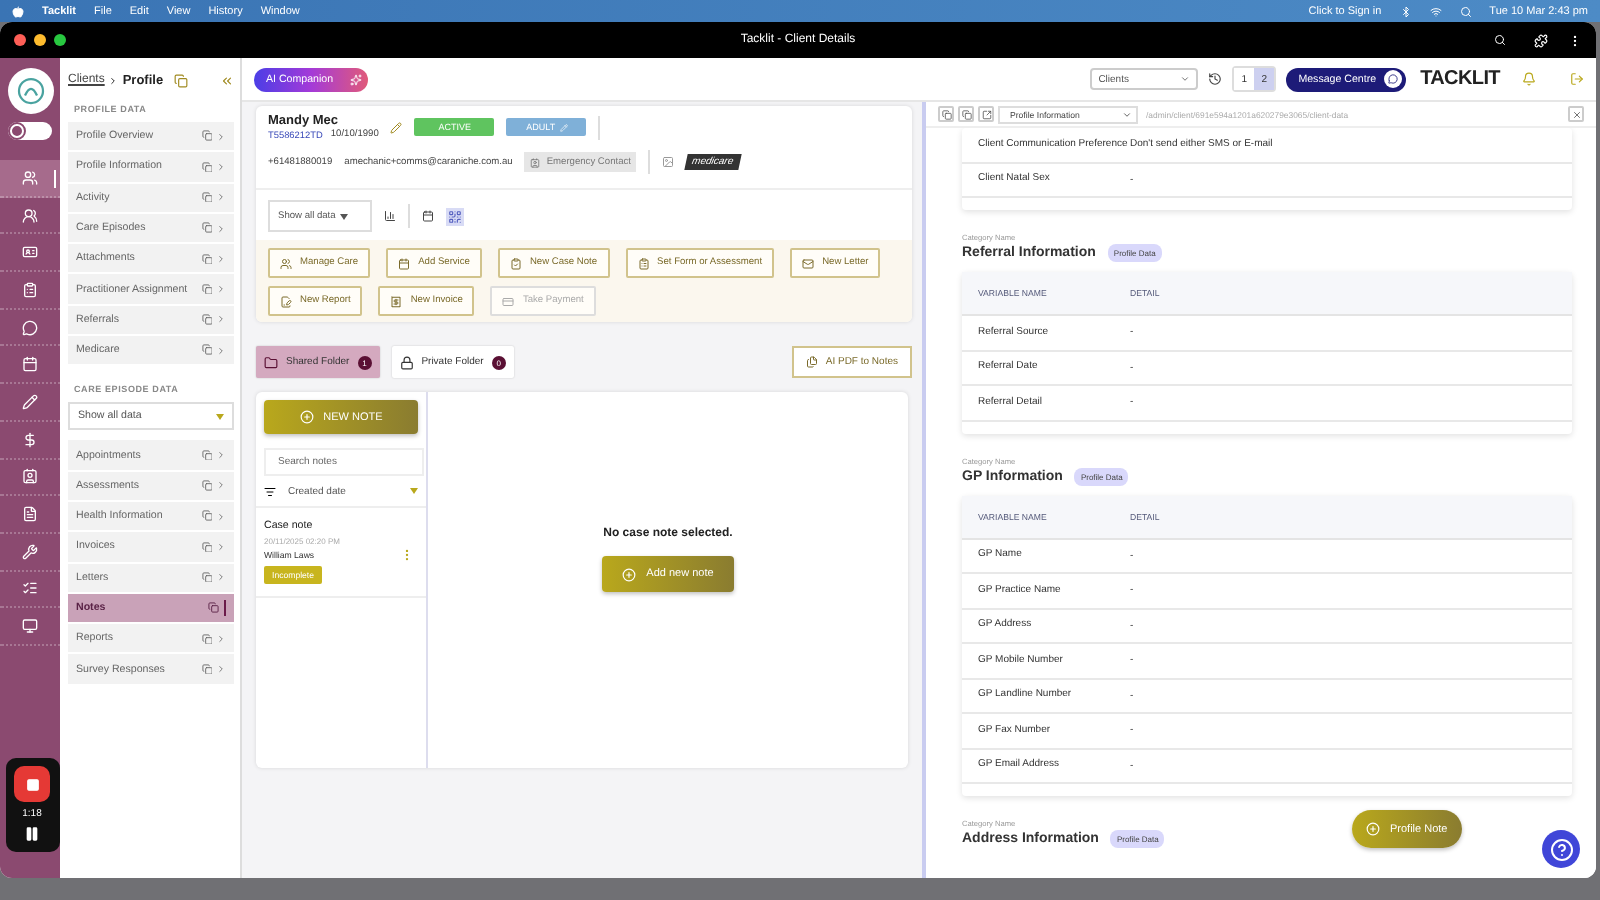  Describe the element at coordinates (30, 215) in the screenshot. I see `group-icon` at that location.